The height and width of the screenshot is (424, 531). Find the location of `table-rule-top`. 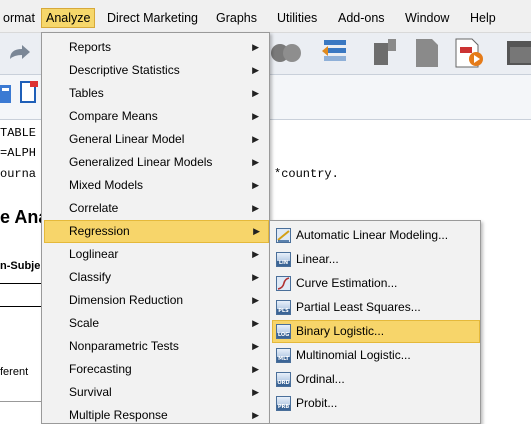

table-rule-top is located at coordinates (21, 283).